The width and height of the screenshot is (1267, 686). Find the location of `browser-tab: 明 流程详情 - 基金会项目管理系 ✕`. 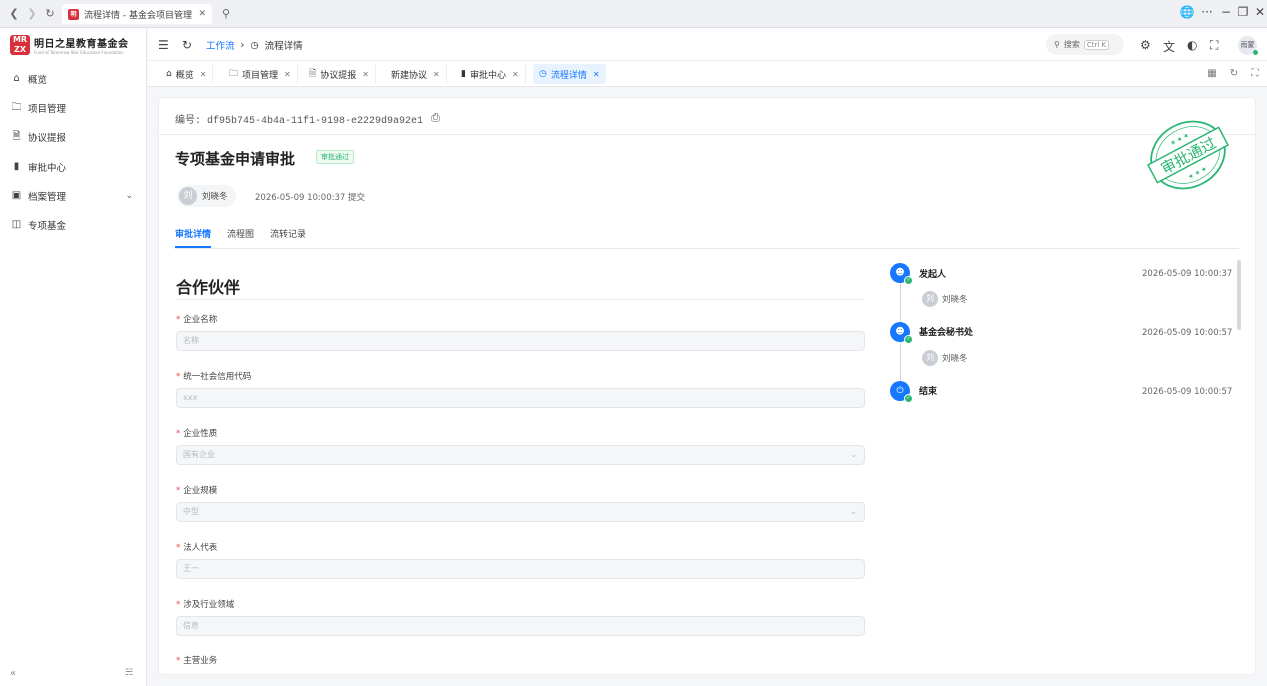

browser-tab: 明 流程详情 - 基金会项目管理系 ✕ is located at coordinates (137, 14).